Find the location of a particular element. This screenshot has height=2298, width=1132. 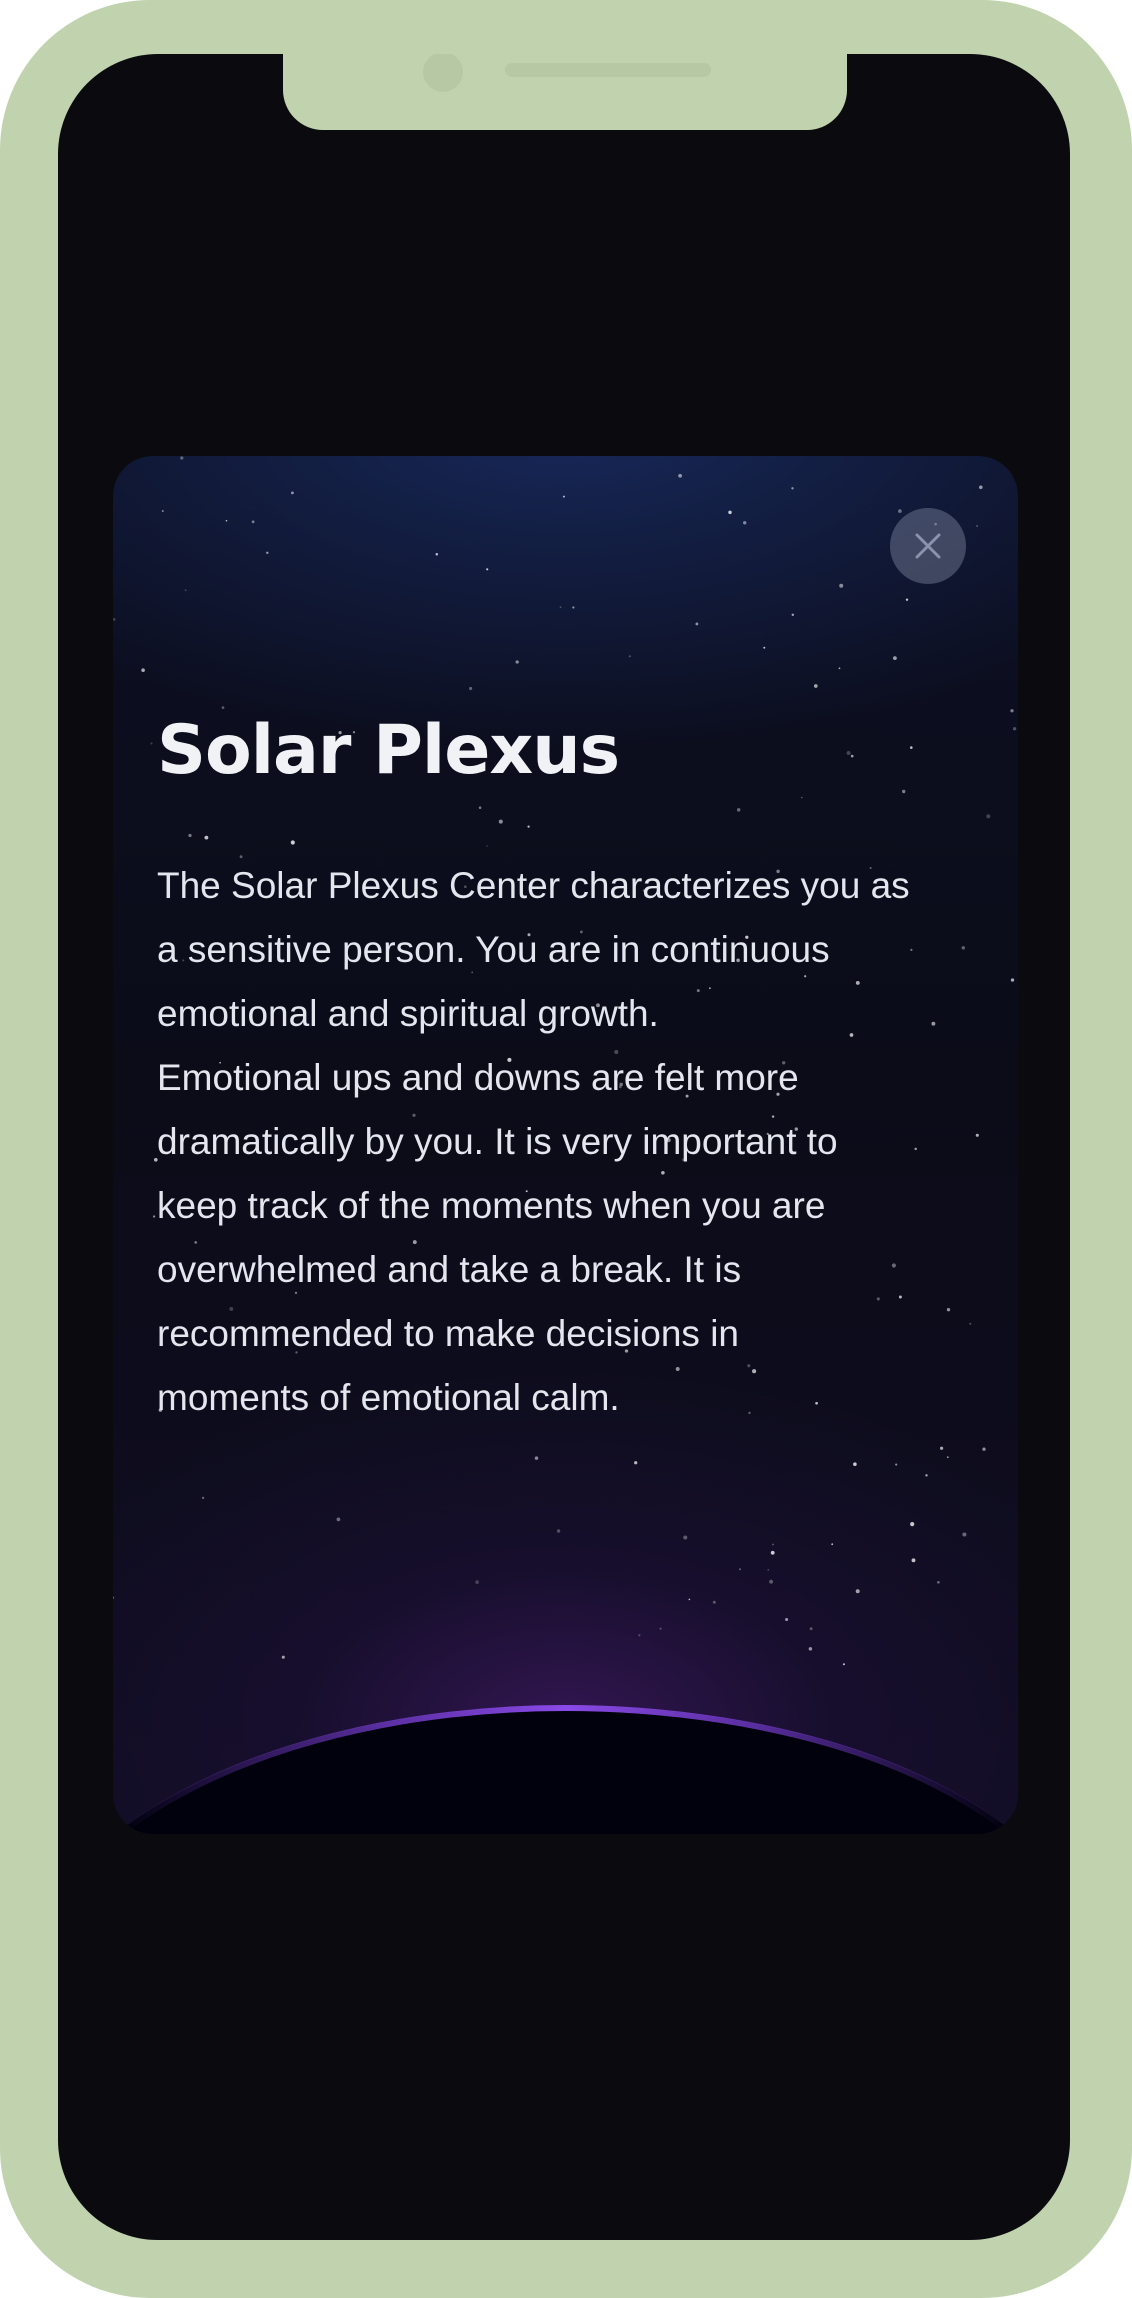

phone-notch is located at coordinates (565, 92).